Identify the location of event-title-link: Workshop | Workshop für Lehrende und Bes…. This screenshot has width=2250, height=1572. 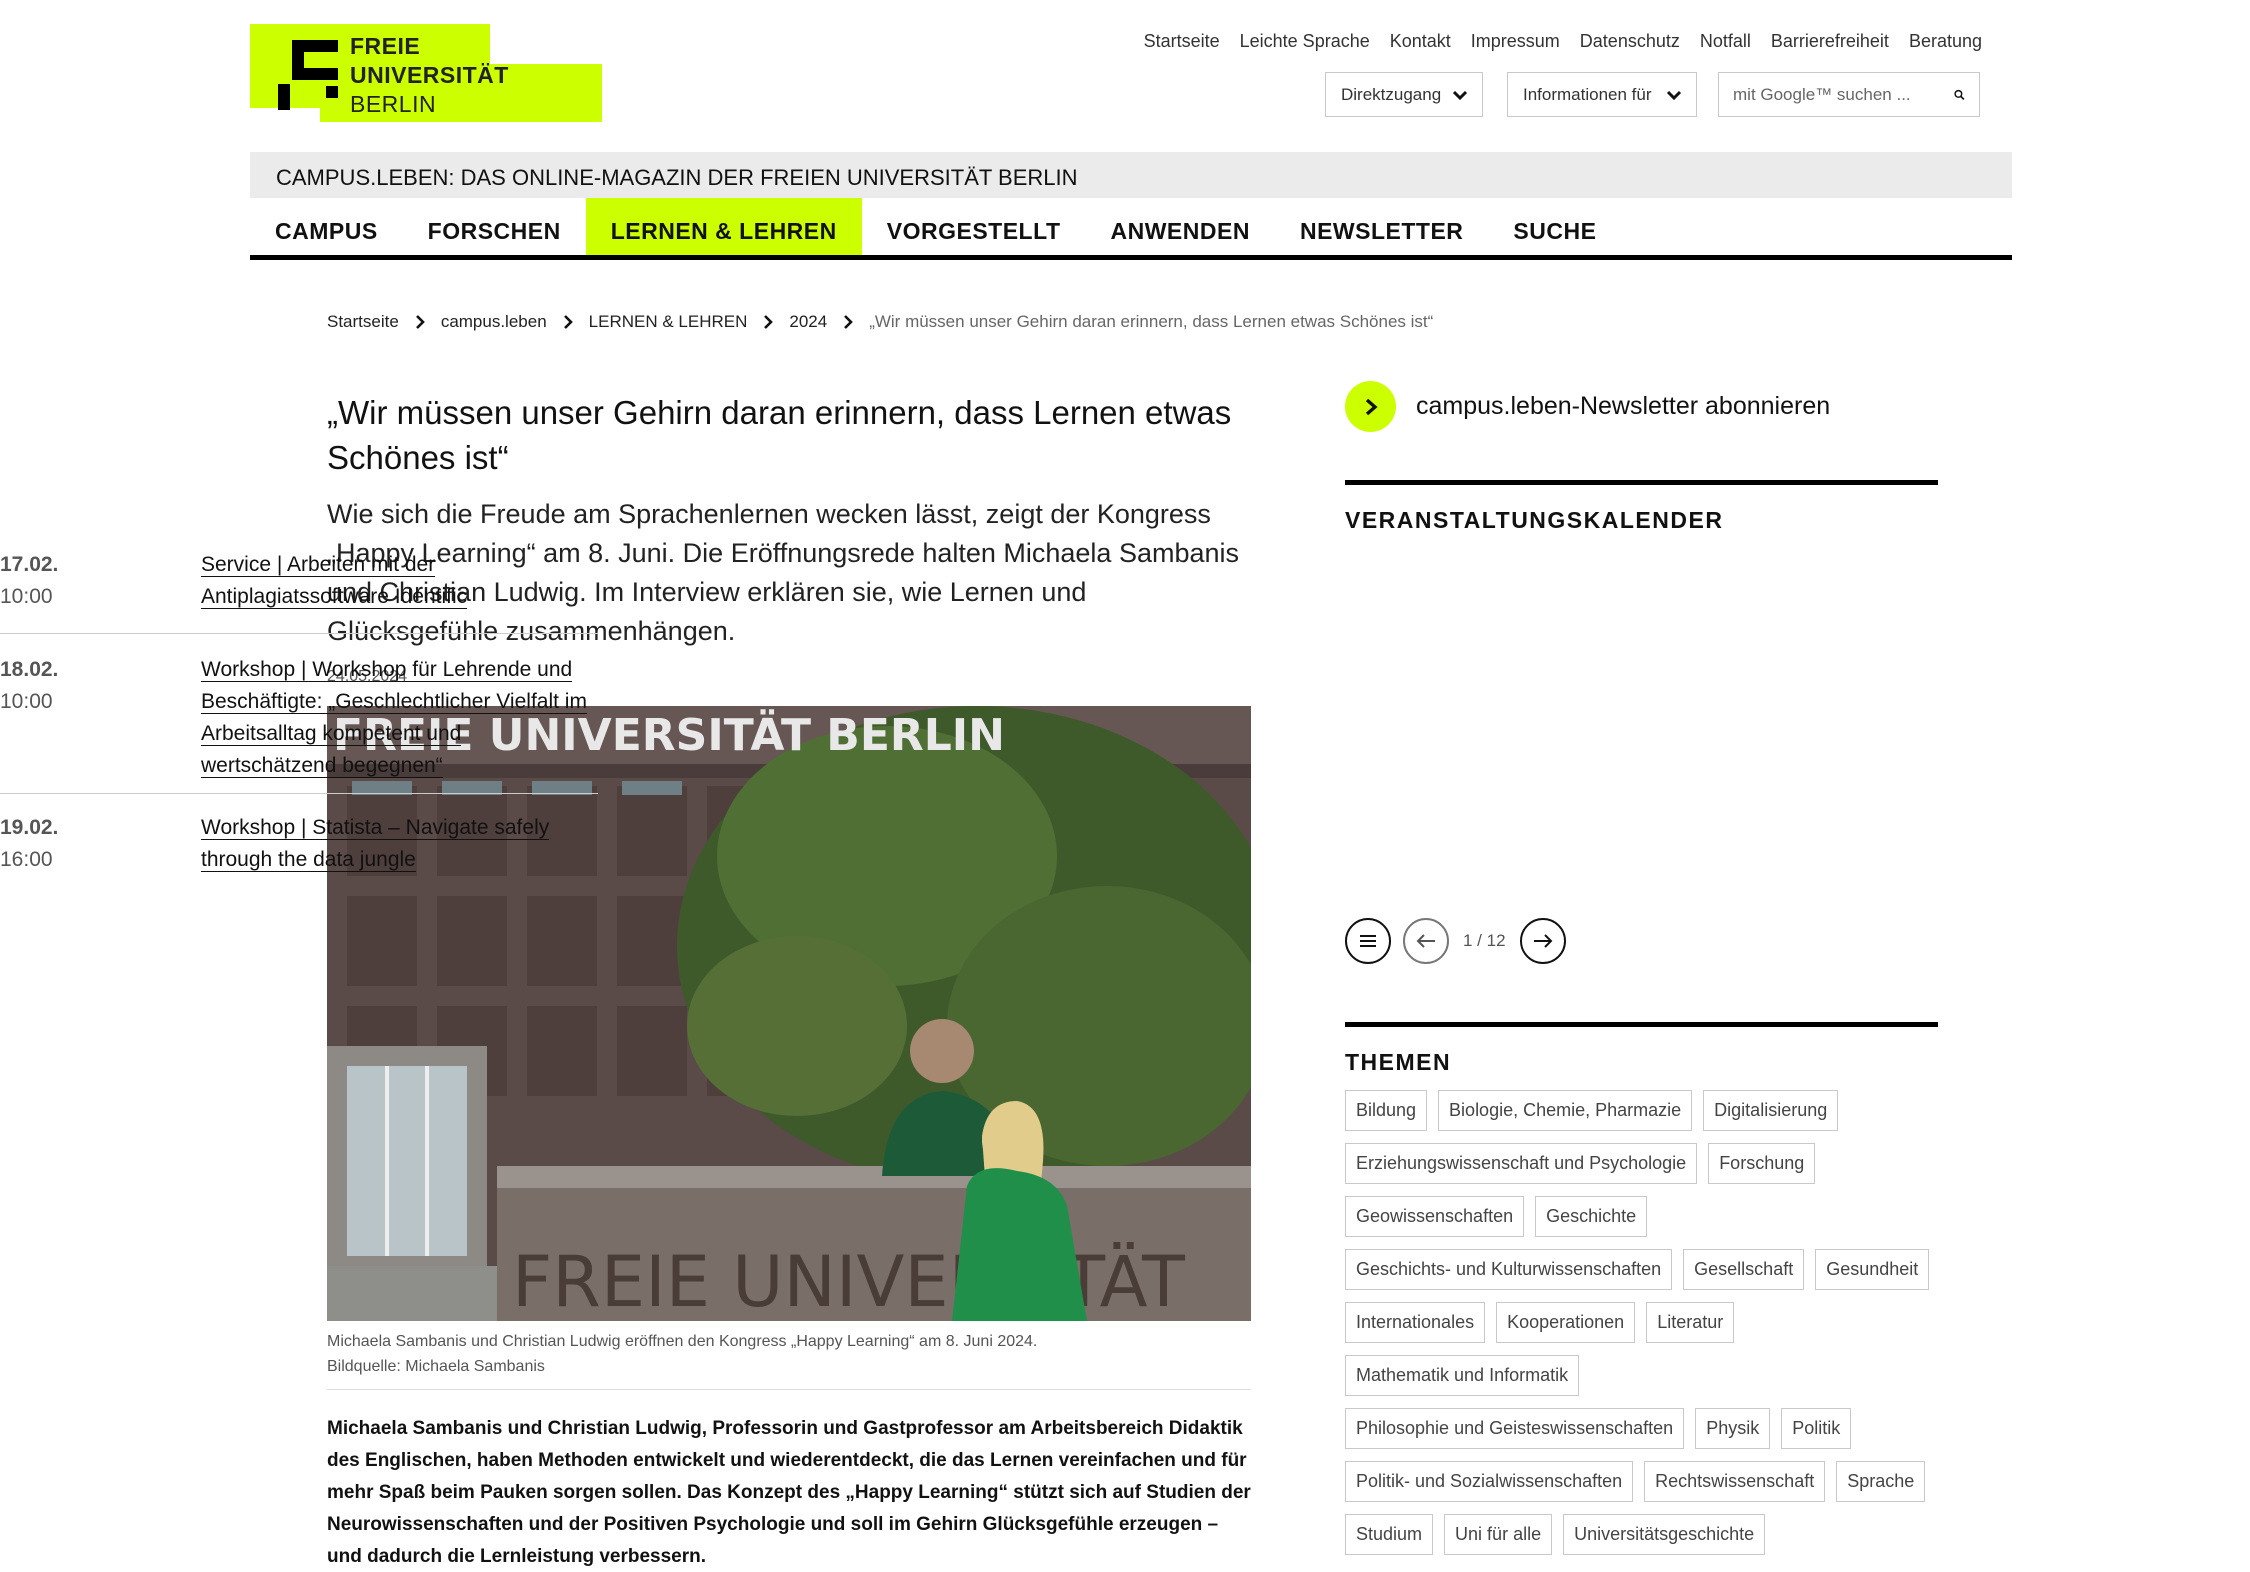
(397, 718).